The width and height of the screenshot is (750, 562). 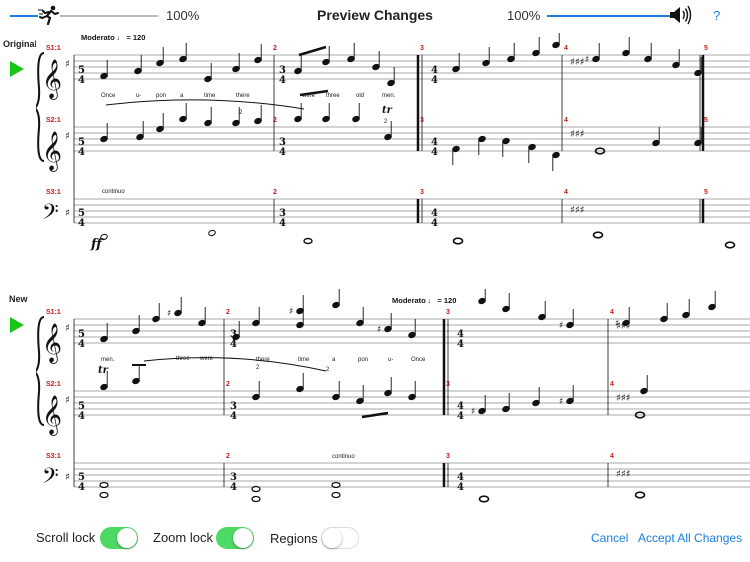 What do you see at coordinates (113, 37) in the screenshot?
I see `original-tempo: Moderato ♩ = 120` at bounding box center [113, 37].